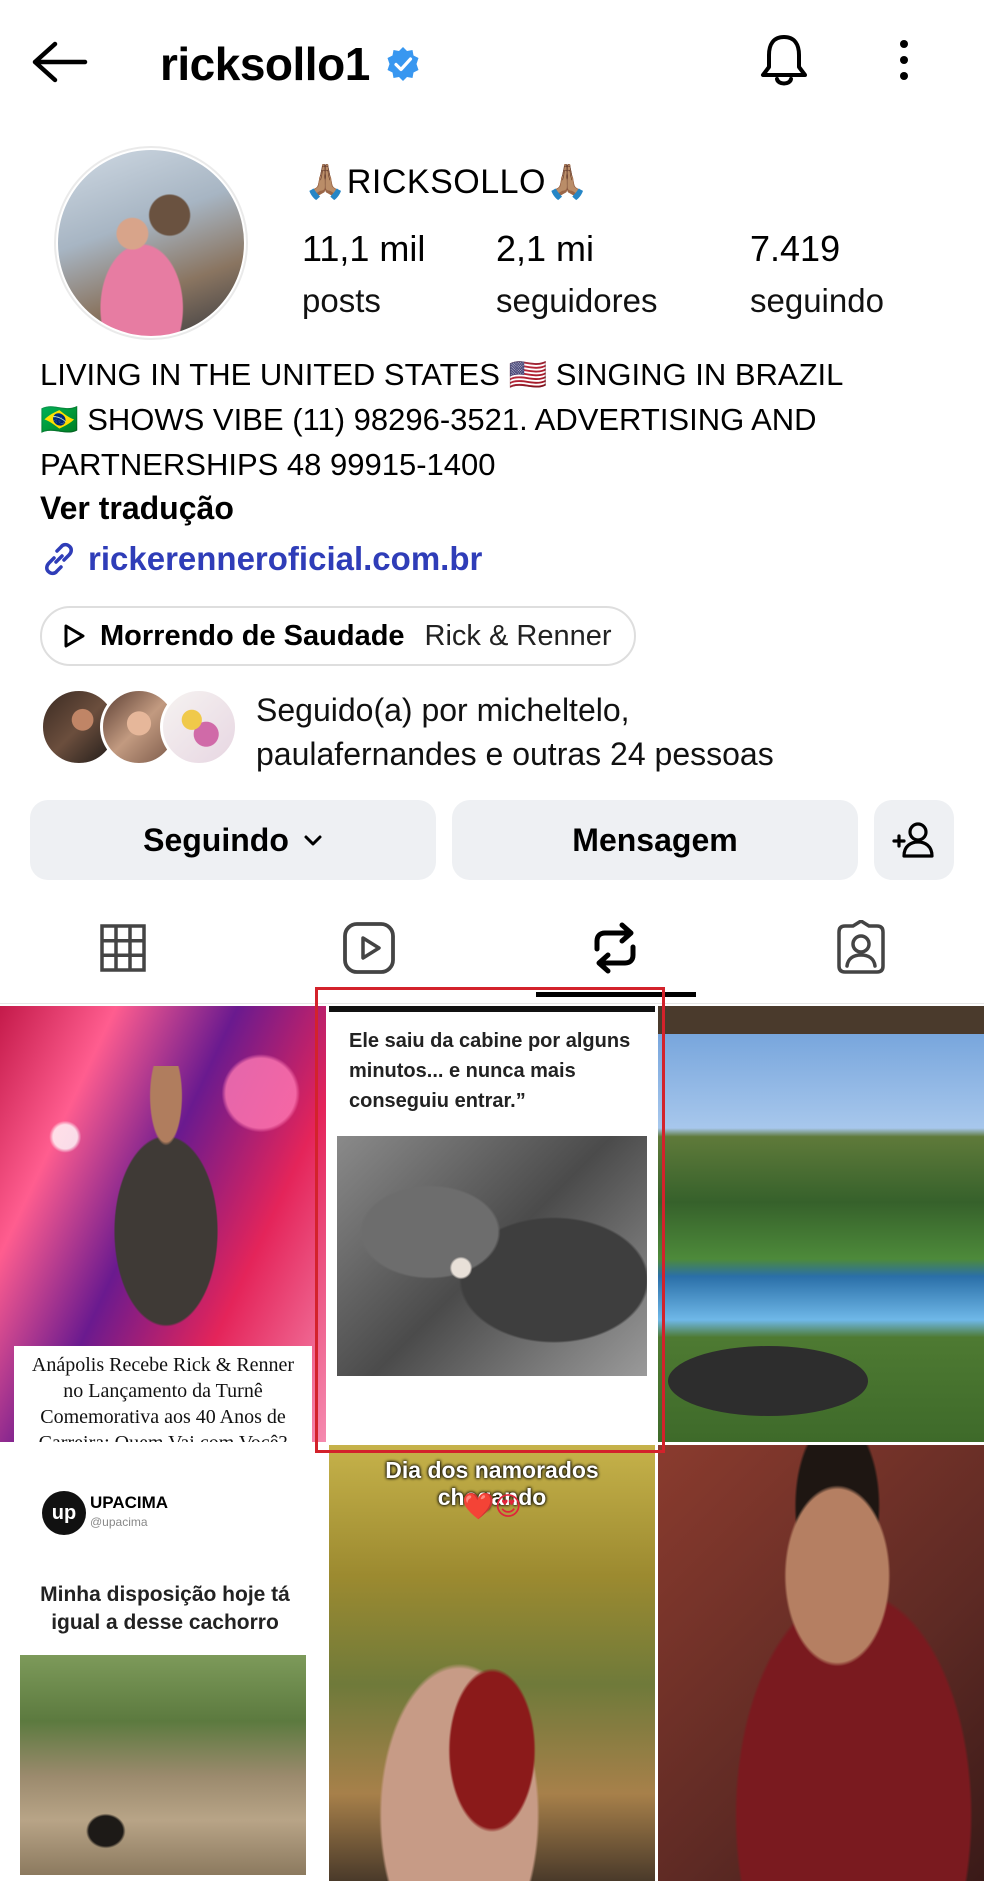  I want to click on suggest-users-button, so click(914, 840).